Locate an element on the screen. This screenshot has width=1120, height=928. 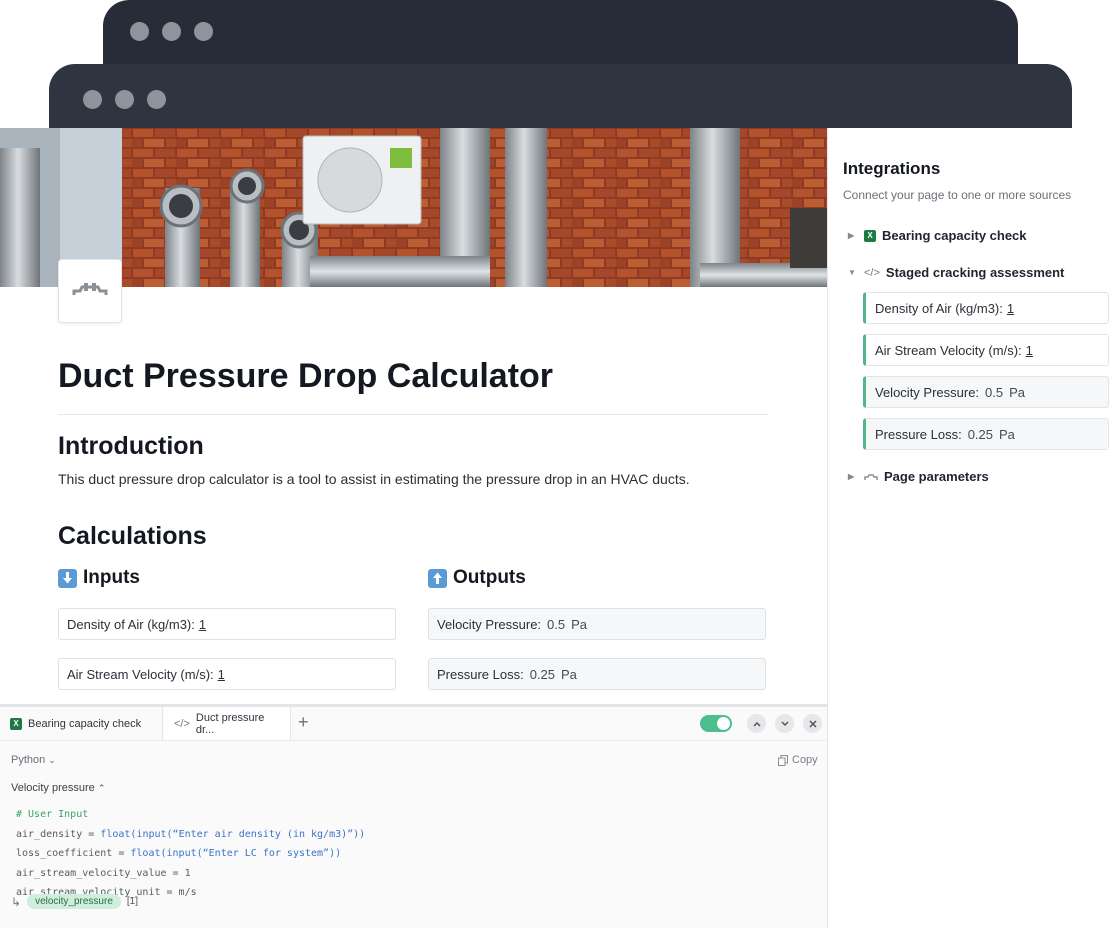
sidebar-field-density-of-air: Density of Air (kg/m3): 1 is located at coordinates (986, 308).